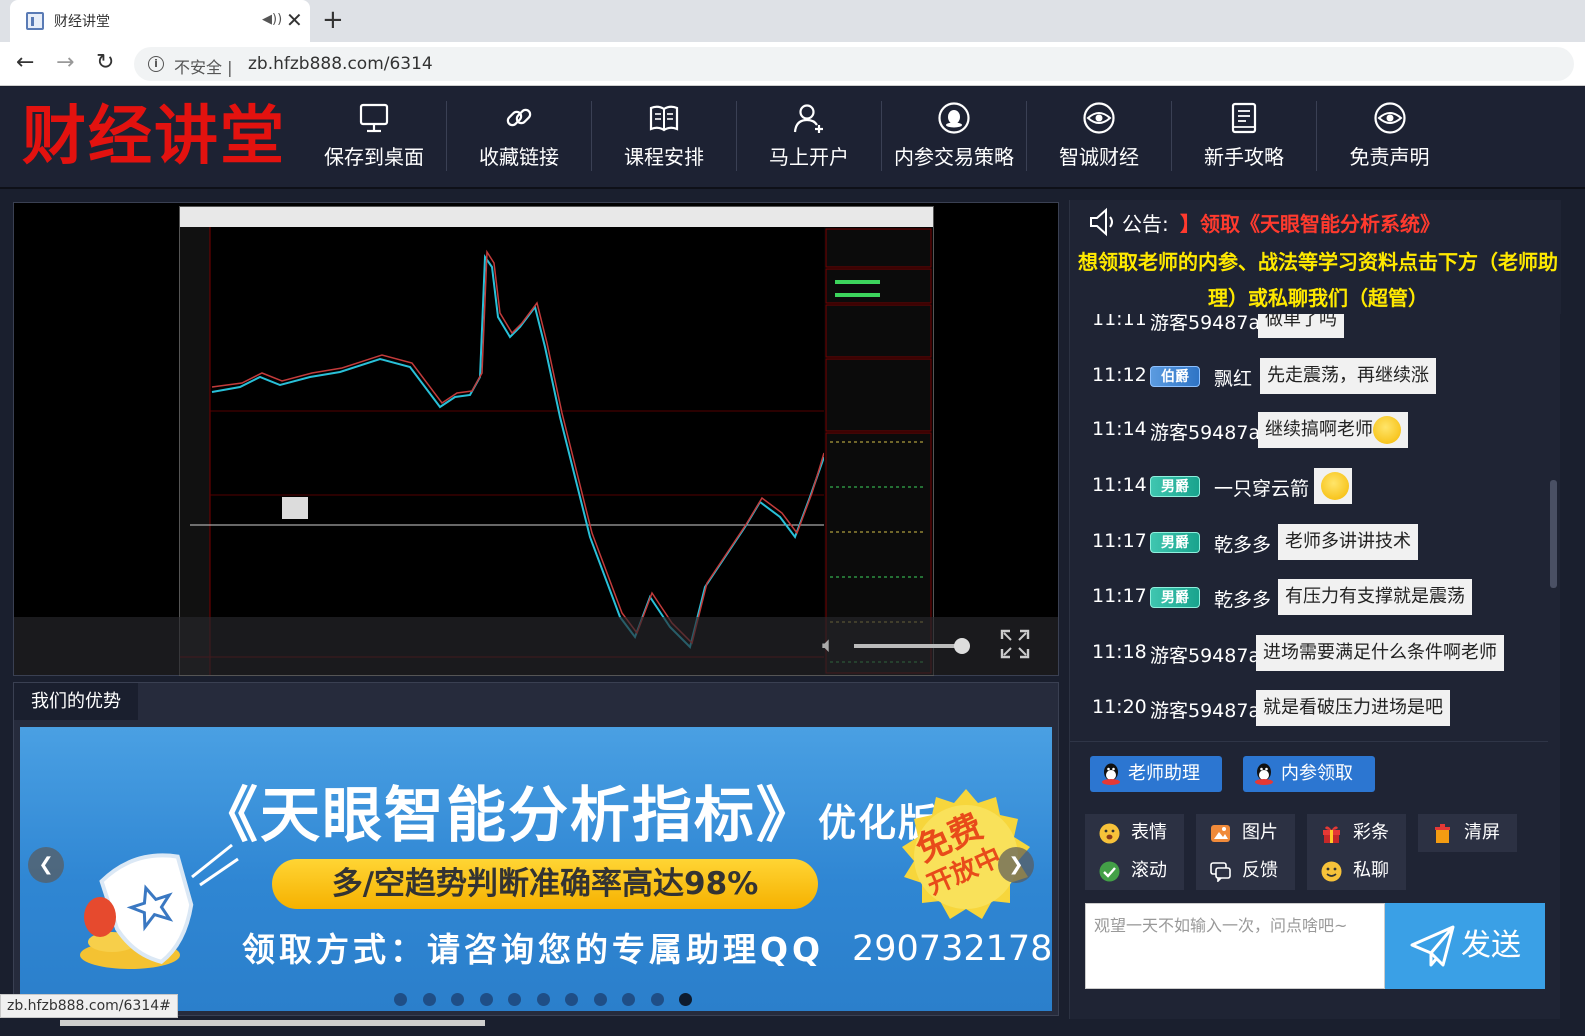 This screenshot has width=1585, height=1036. What do you see at coordinates (1164, 773) in the screenshot?
I see `button-label: 老师助理` at bounding box center [1164, 773].